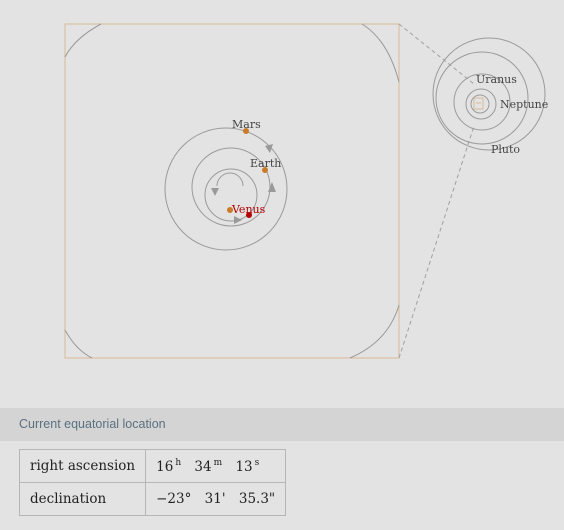 The image size is (564, 530). I want to click on label-neptune: Neptune, so click(524, 104).